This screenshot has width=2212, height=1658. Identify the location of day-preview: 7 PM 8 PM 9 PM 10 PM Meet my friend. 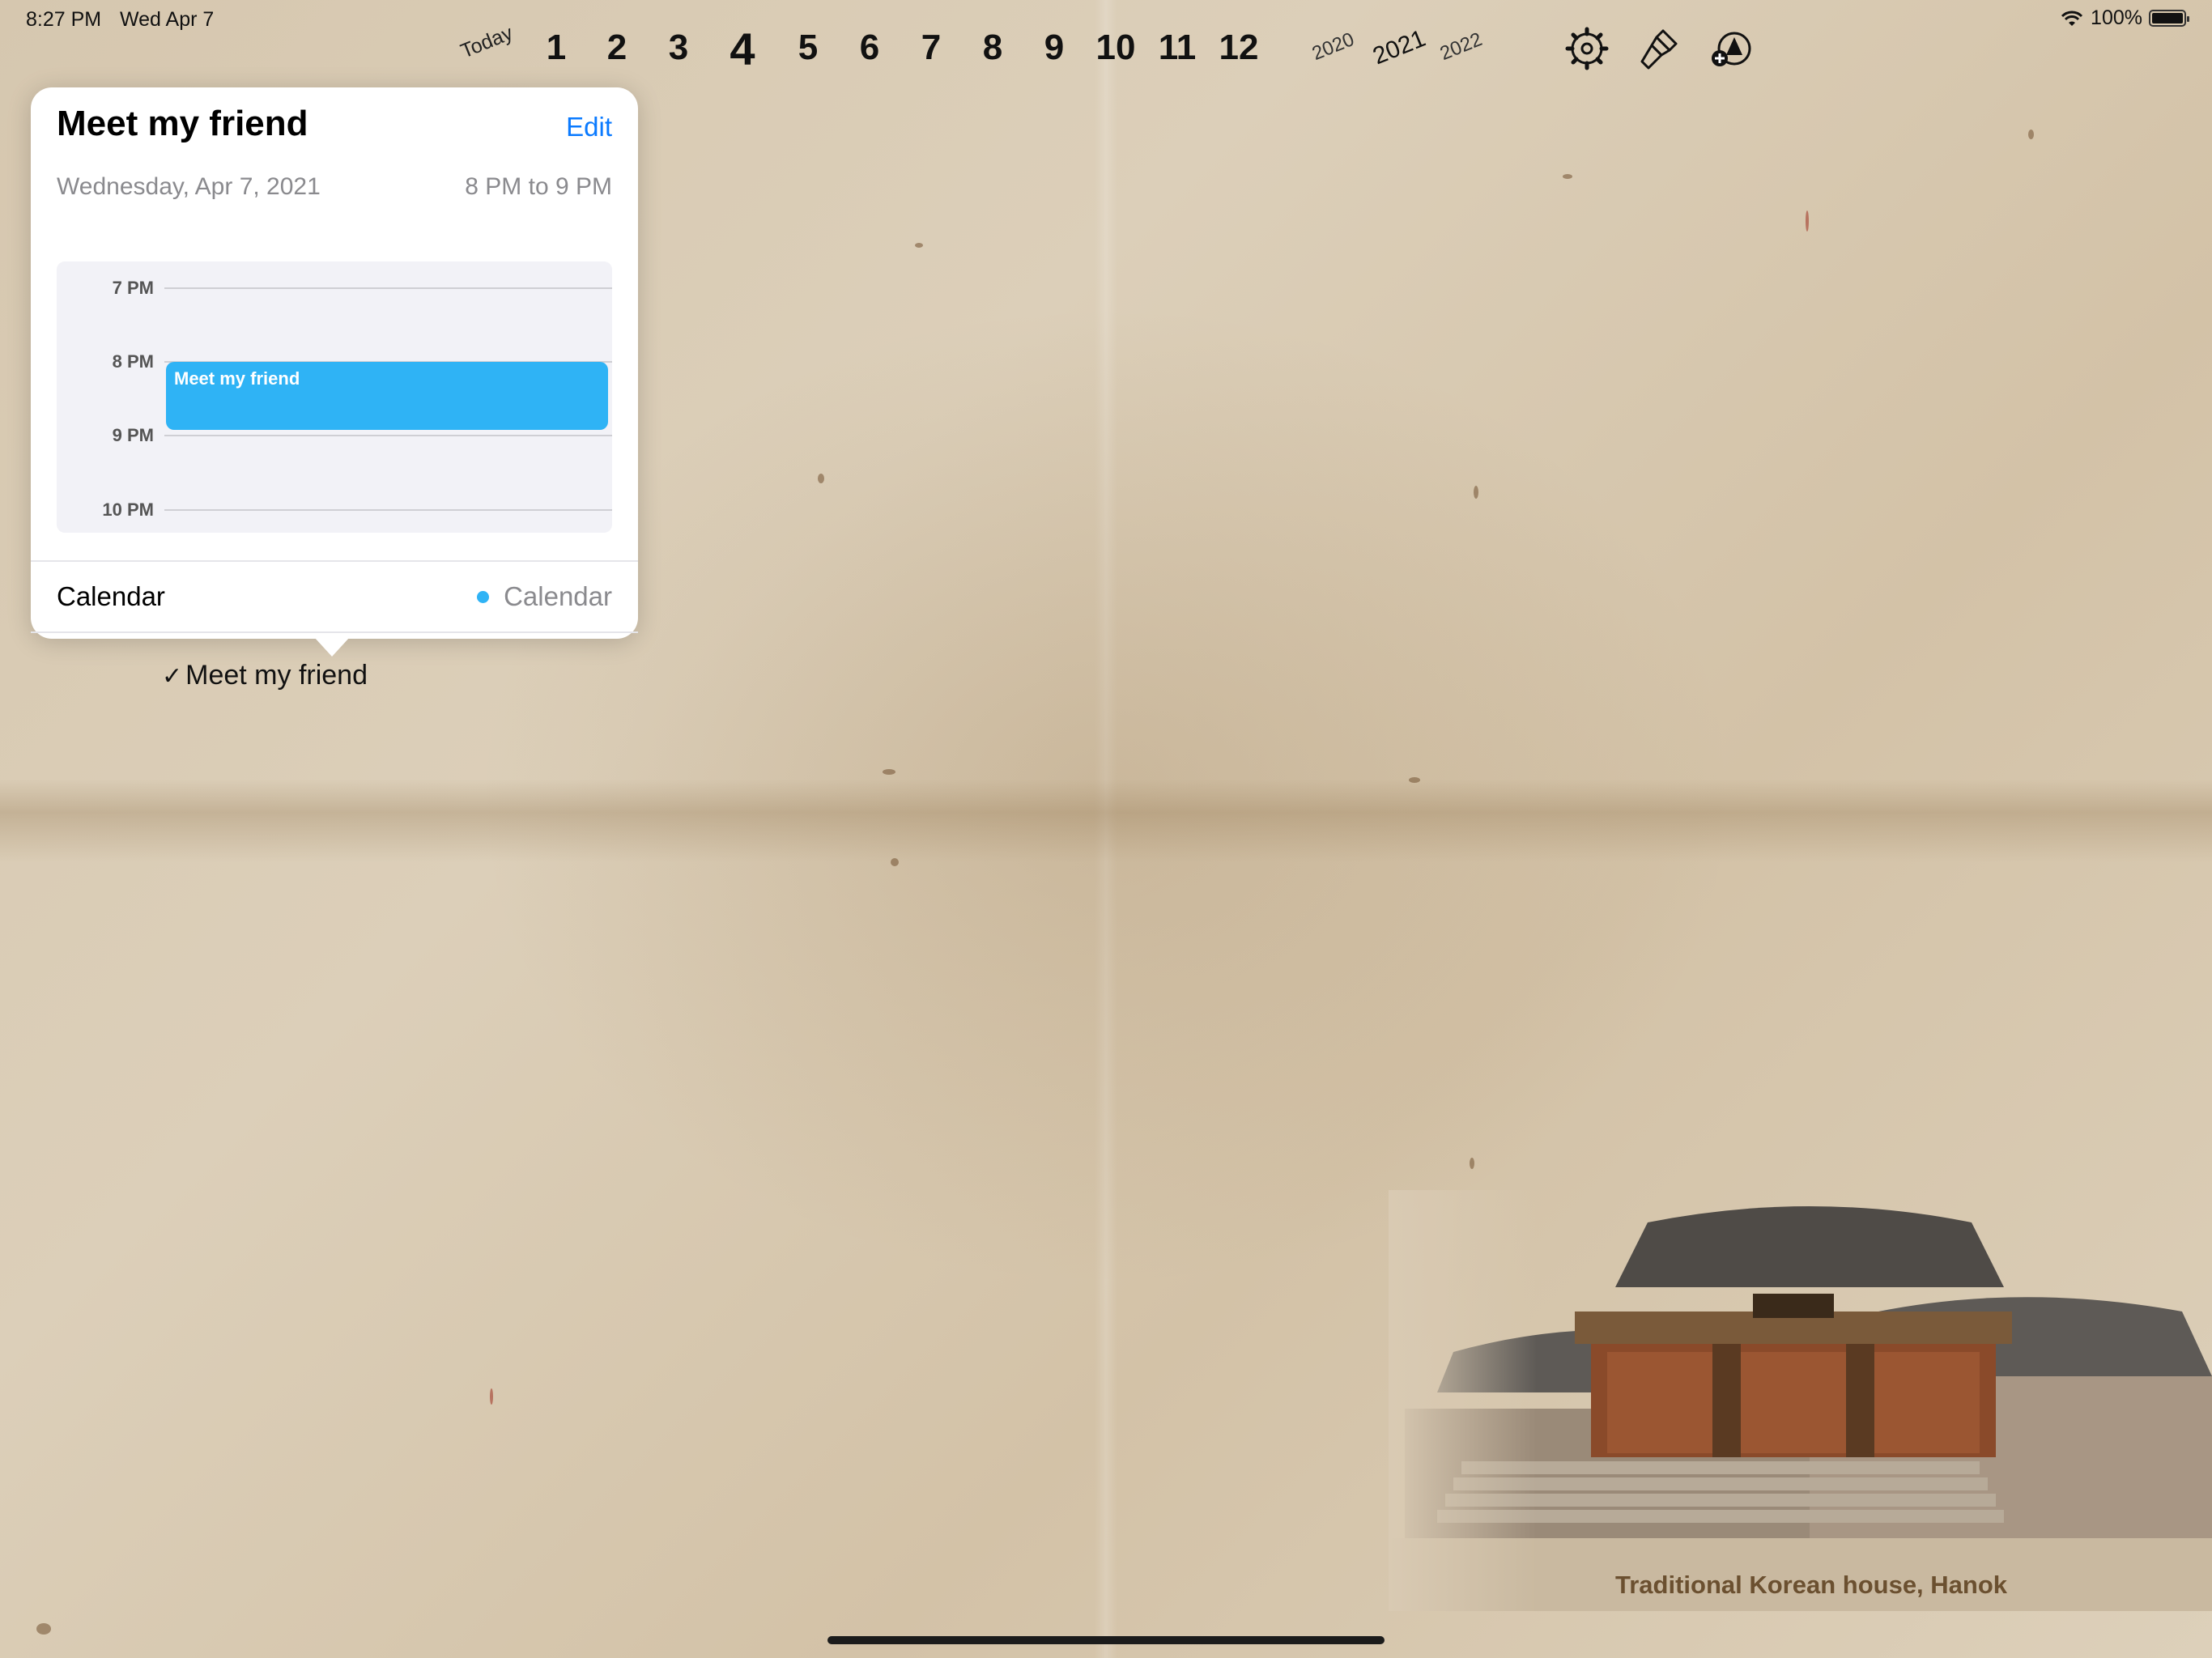
(335, 397).